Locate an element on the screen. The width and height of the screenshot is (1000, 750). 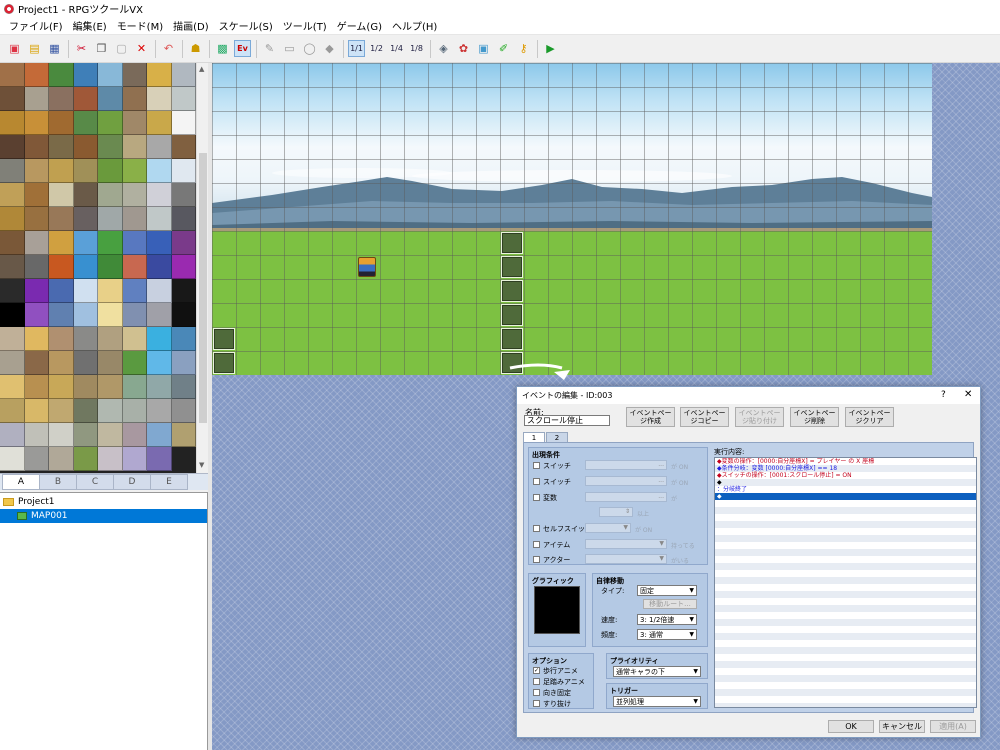
tileset-tab-e: E is located at coordinates (169, 482).